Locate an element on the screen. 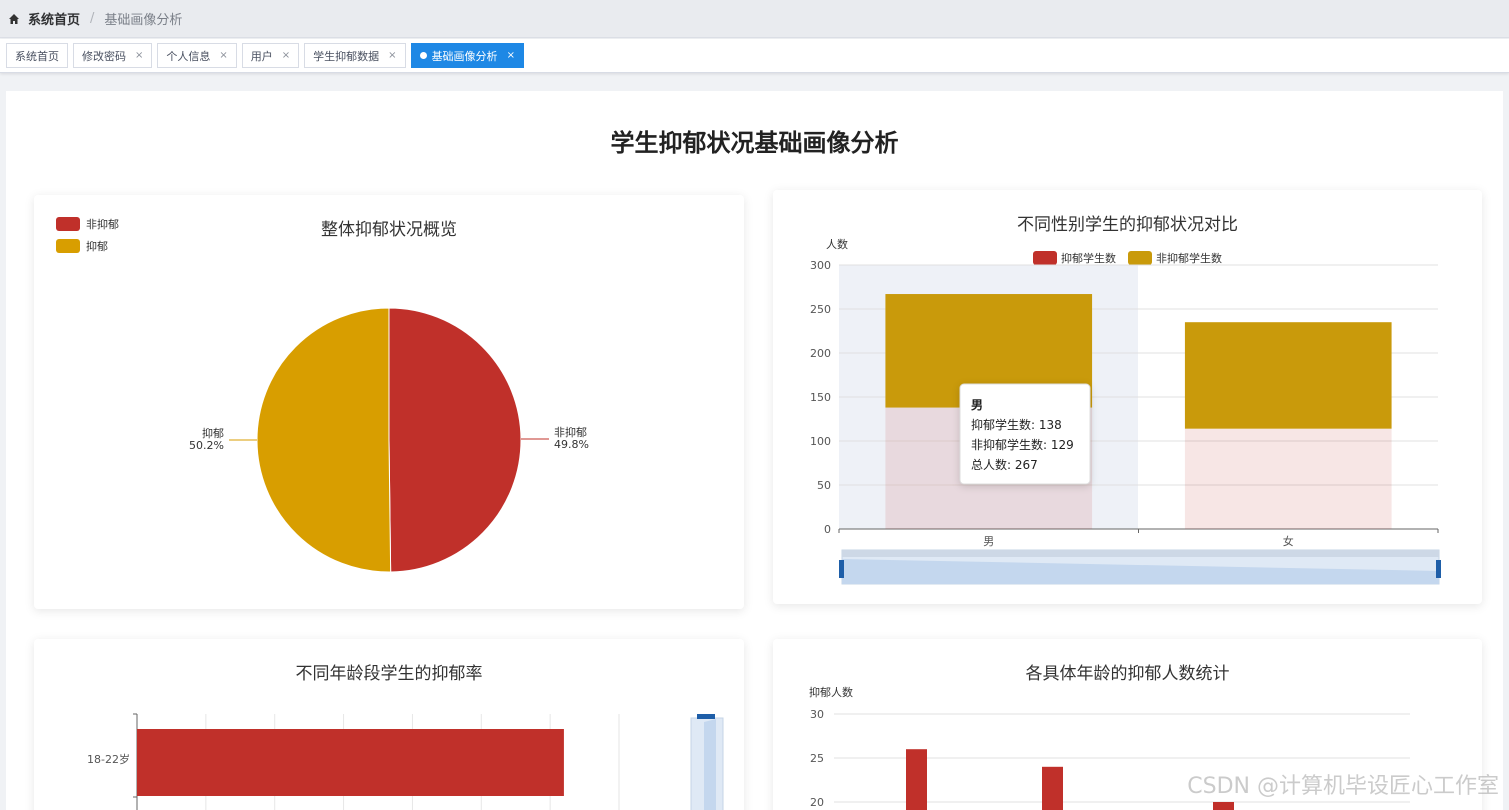 The width and height of the screenshot is (1509, 810). y-tick-label: 150 is located at coordinates (820, 397).